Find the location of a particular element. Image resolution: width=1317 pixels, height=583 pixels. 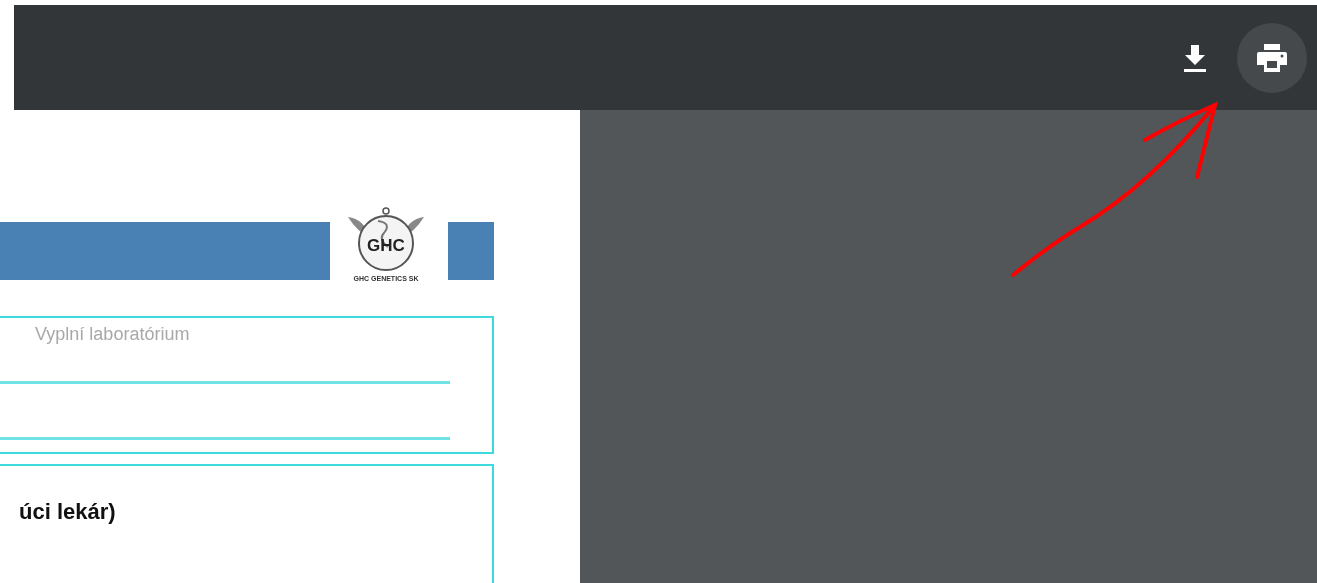

print-icon is located at coordinates (1272, 57).